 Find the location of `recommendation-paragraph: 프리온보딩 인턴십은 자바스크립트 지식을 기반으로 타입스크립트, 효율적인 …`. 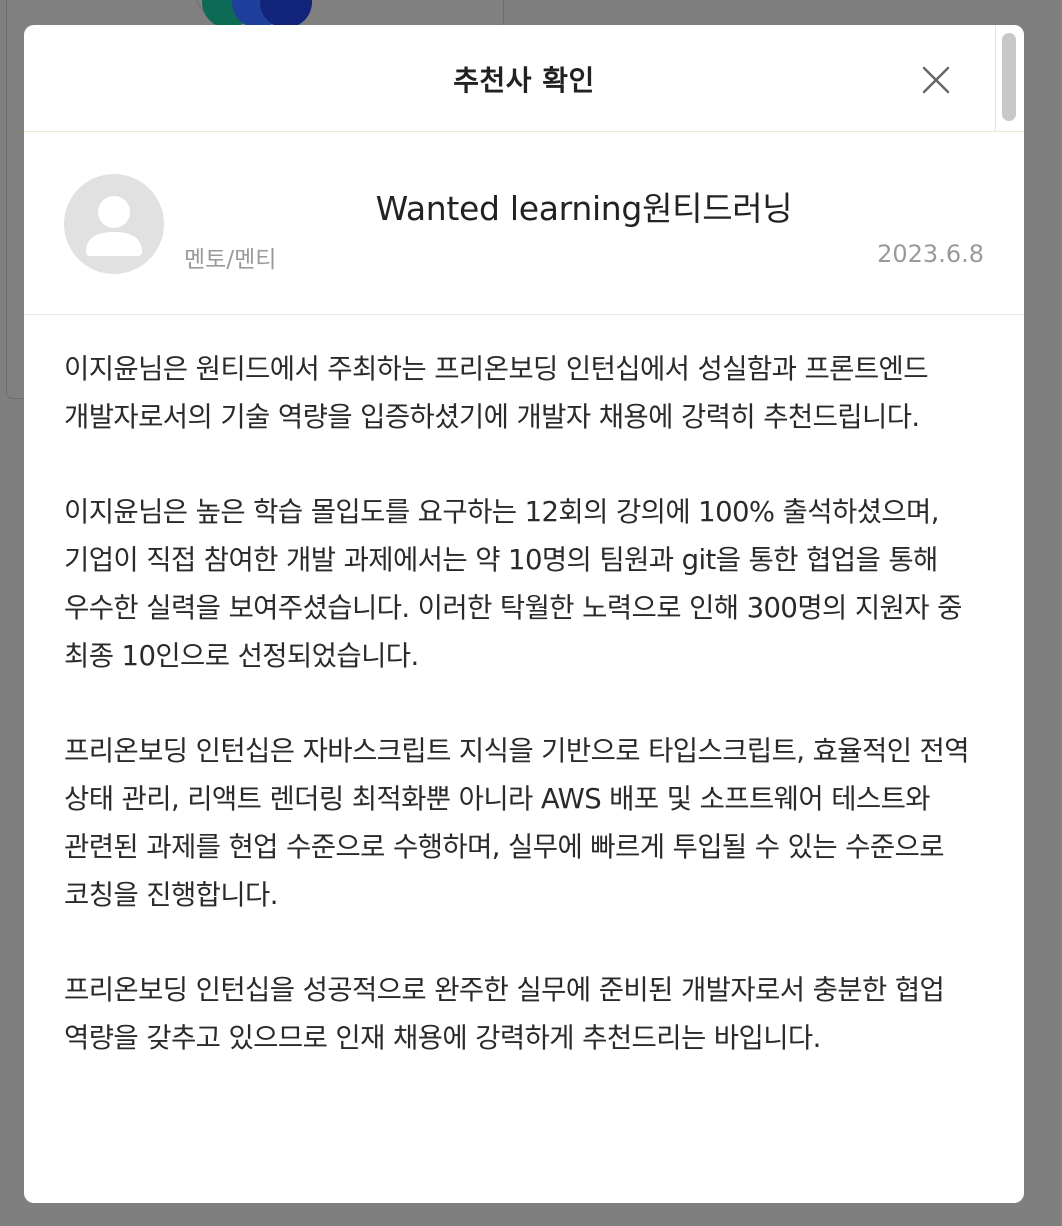

recommendation-paragraph: 프리온보딩 인턴십은 자바스크립트 지식을 기반으로 타입스크립트, 효율적인 … is located at coordinates (517, 823).